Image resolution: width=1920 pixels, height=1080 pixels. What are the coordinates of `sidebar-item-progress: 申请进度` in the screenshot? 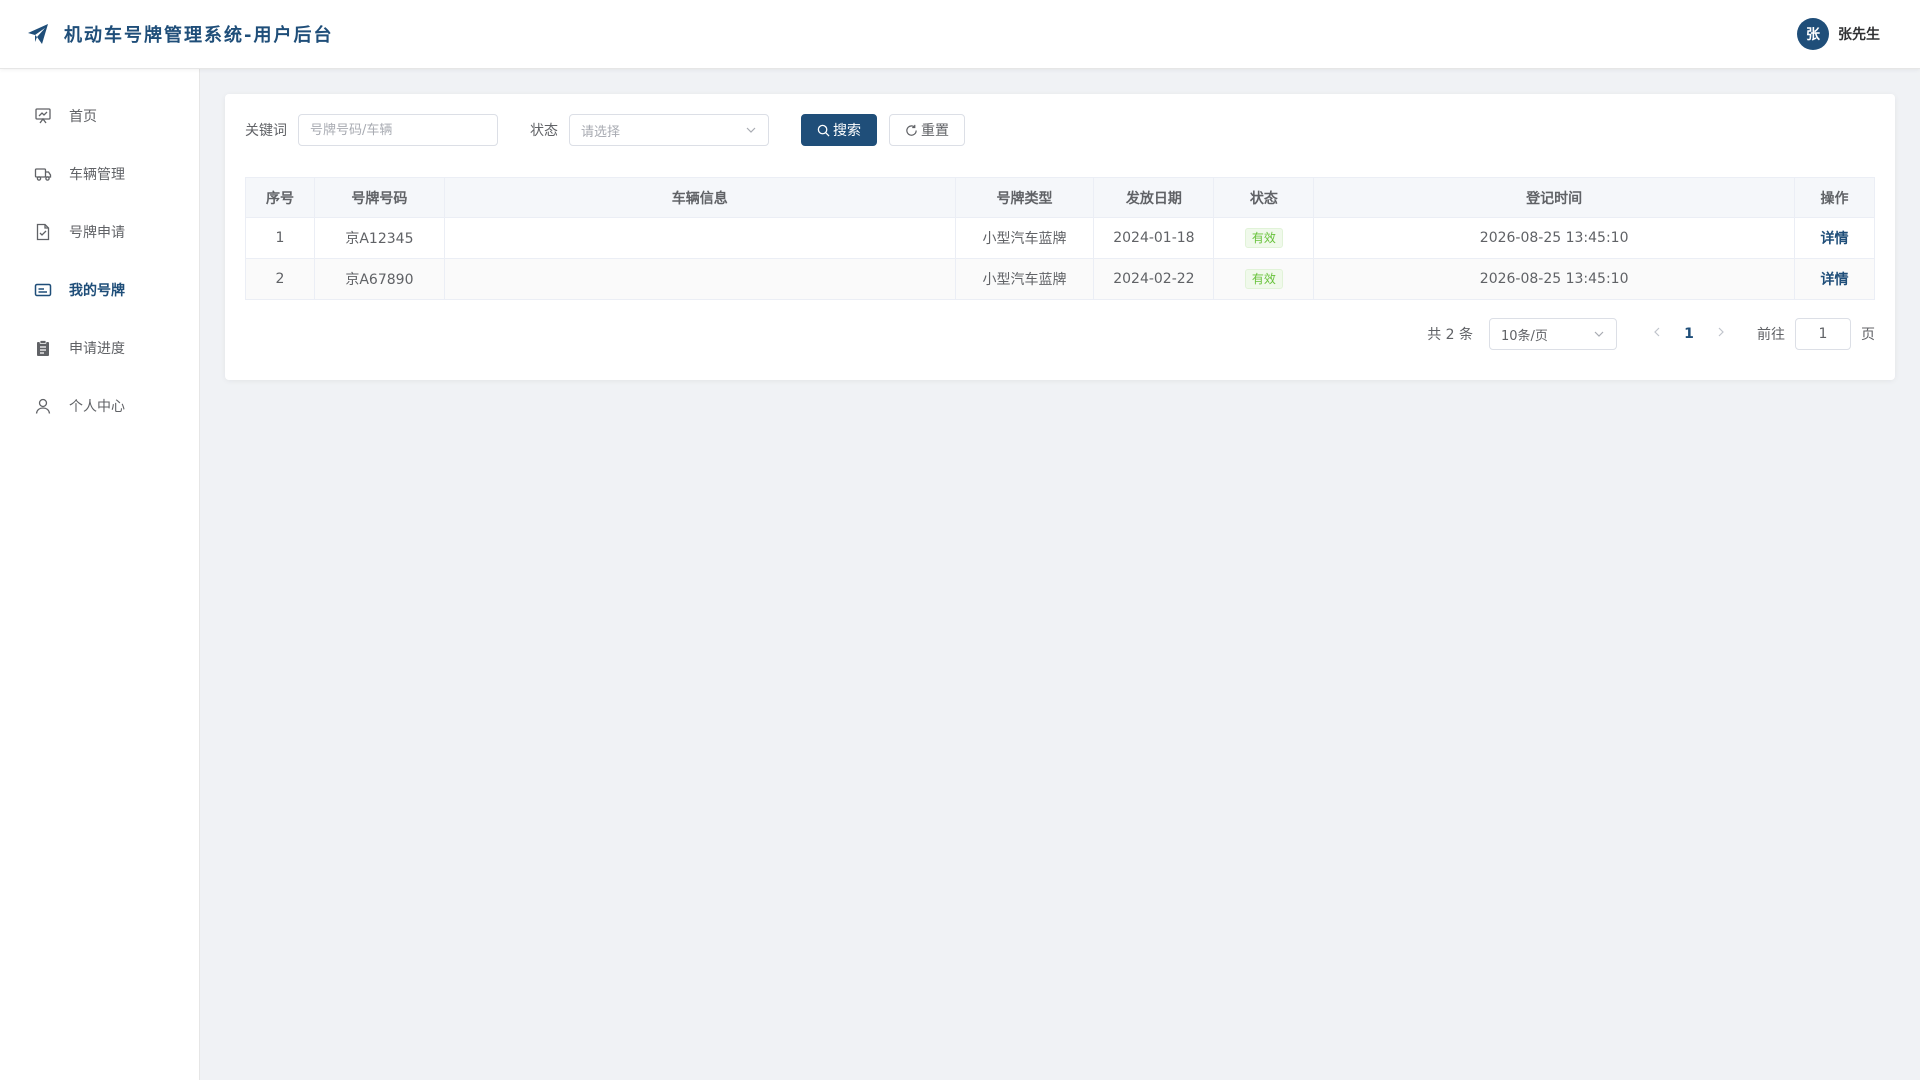 It's located at (99, 348).